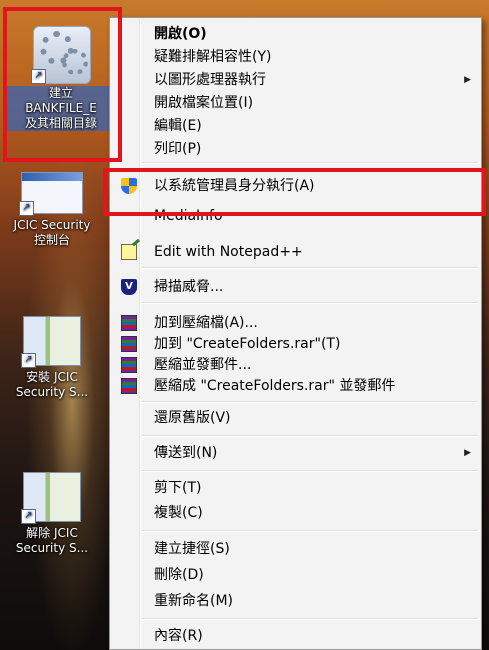  I want to click on menu-item-label: 加到 "CreateFolders.rar"(T), so click(247, 344).